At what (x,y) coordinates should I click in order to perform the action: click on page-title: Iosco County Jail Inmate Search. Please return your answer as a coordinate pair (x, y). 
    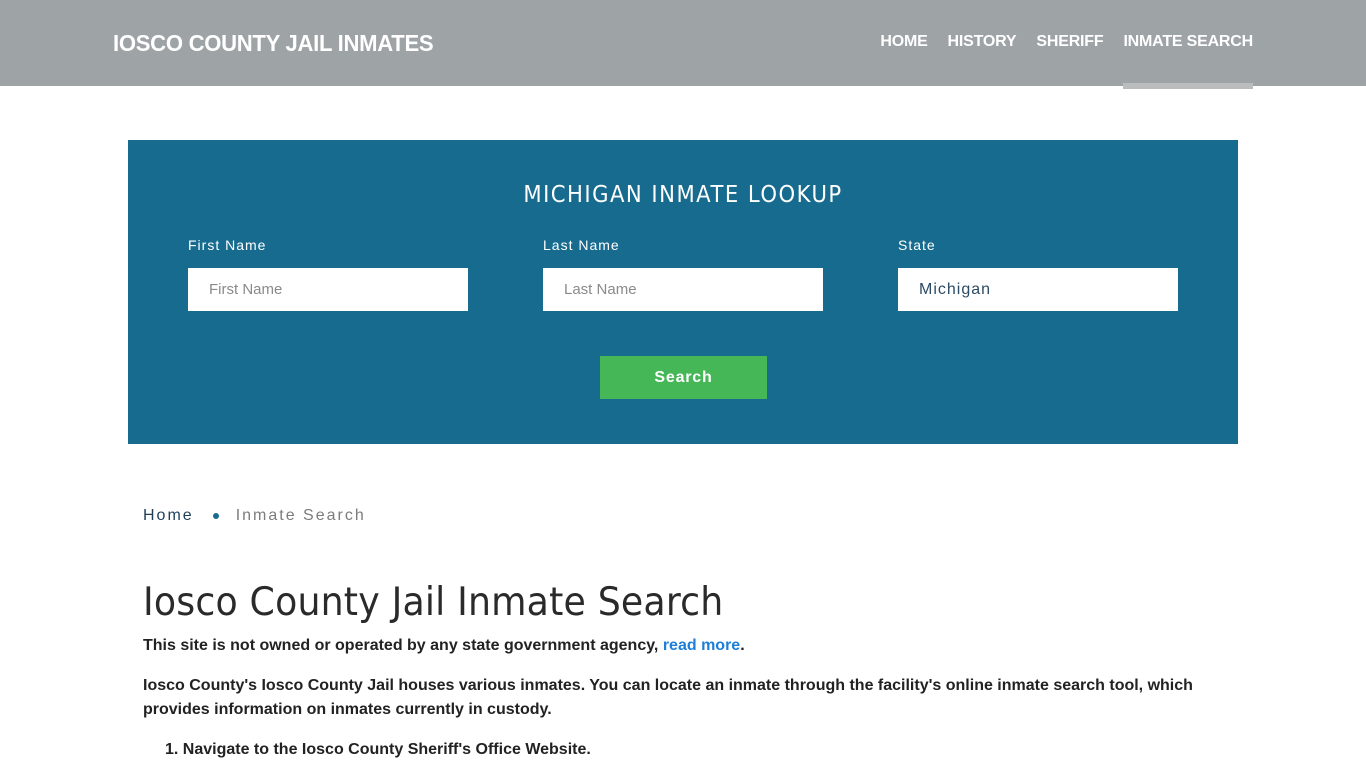
    Looking at the image, I should click on (433, 602).